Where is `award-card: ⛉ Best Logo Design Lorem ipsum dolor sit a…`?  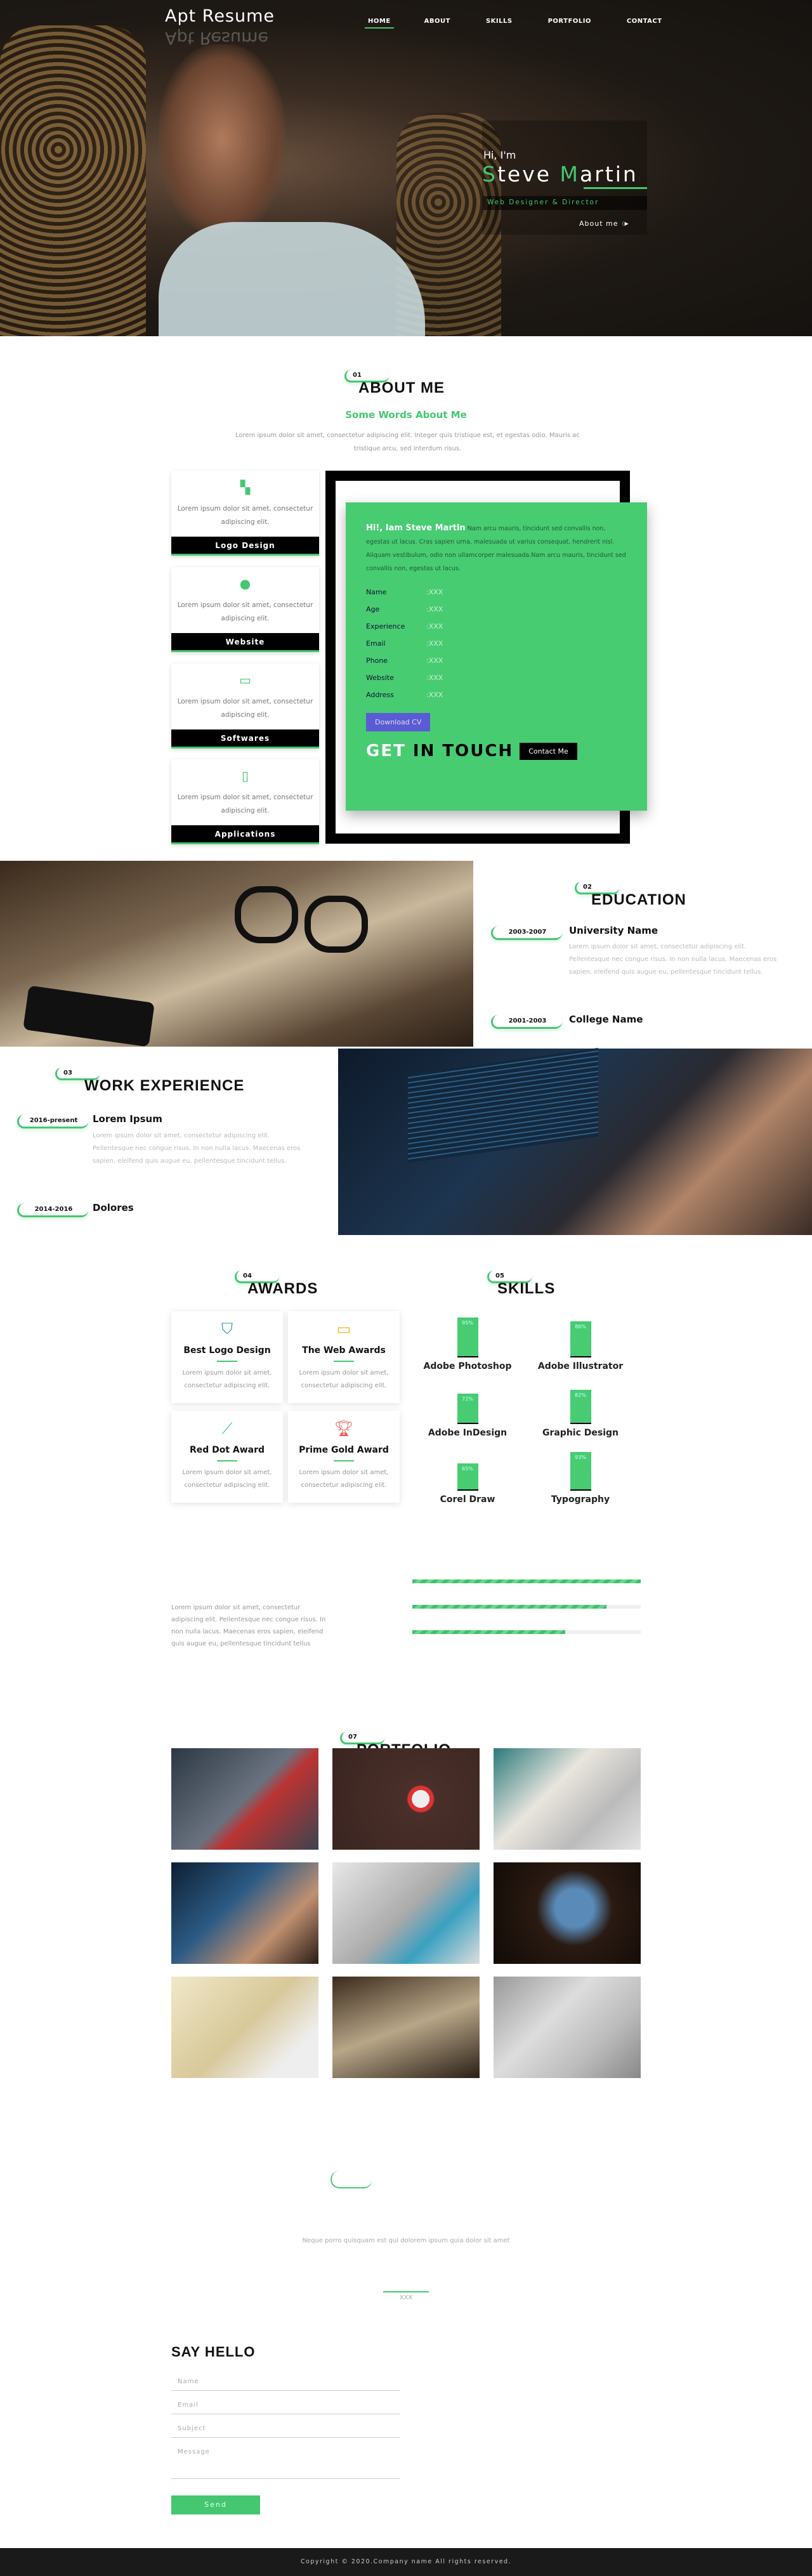 award-card: ⛉ Best Logo Design Lorem ipsum dolor sit a… is located at coordinates (227, 1357).